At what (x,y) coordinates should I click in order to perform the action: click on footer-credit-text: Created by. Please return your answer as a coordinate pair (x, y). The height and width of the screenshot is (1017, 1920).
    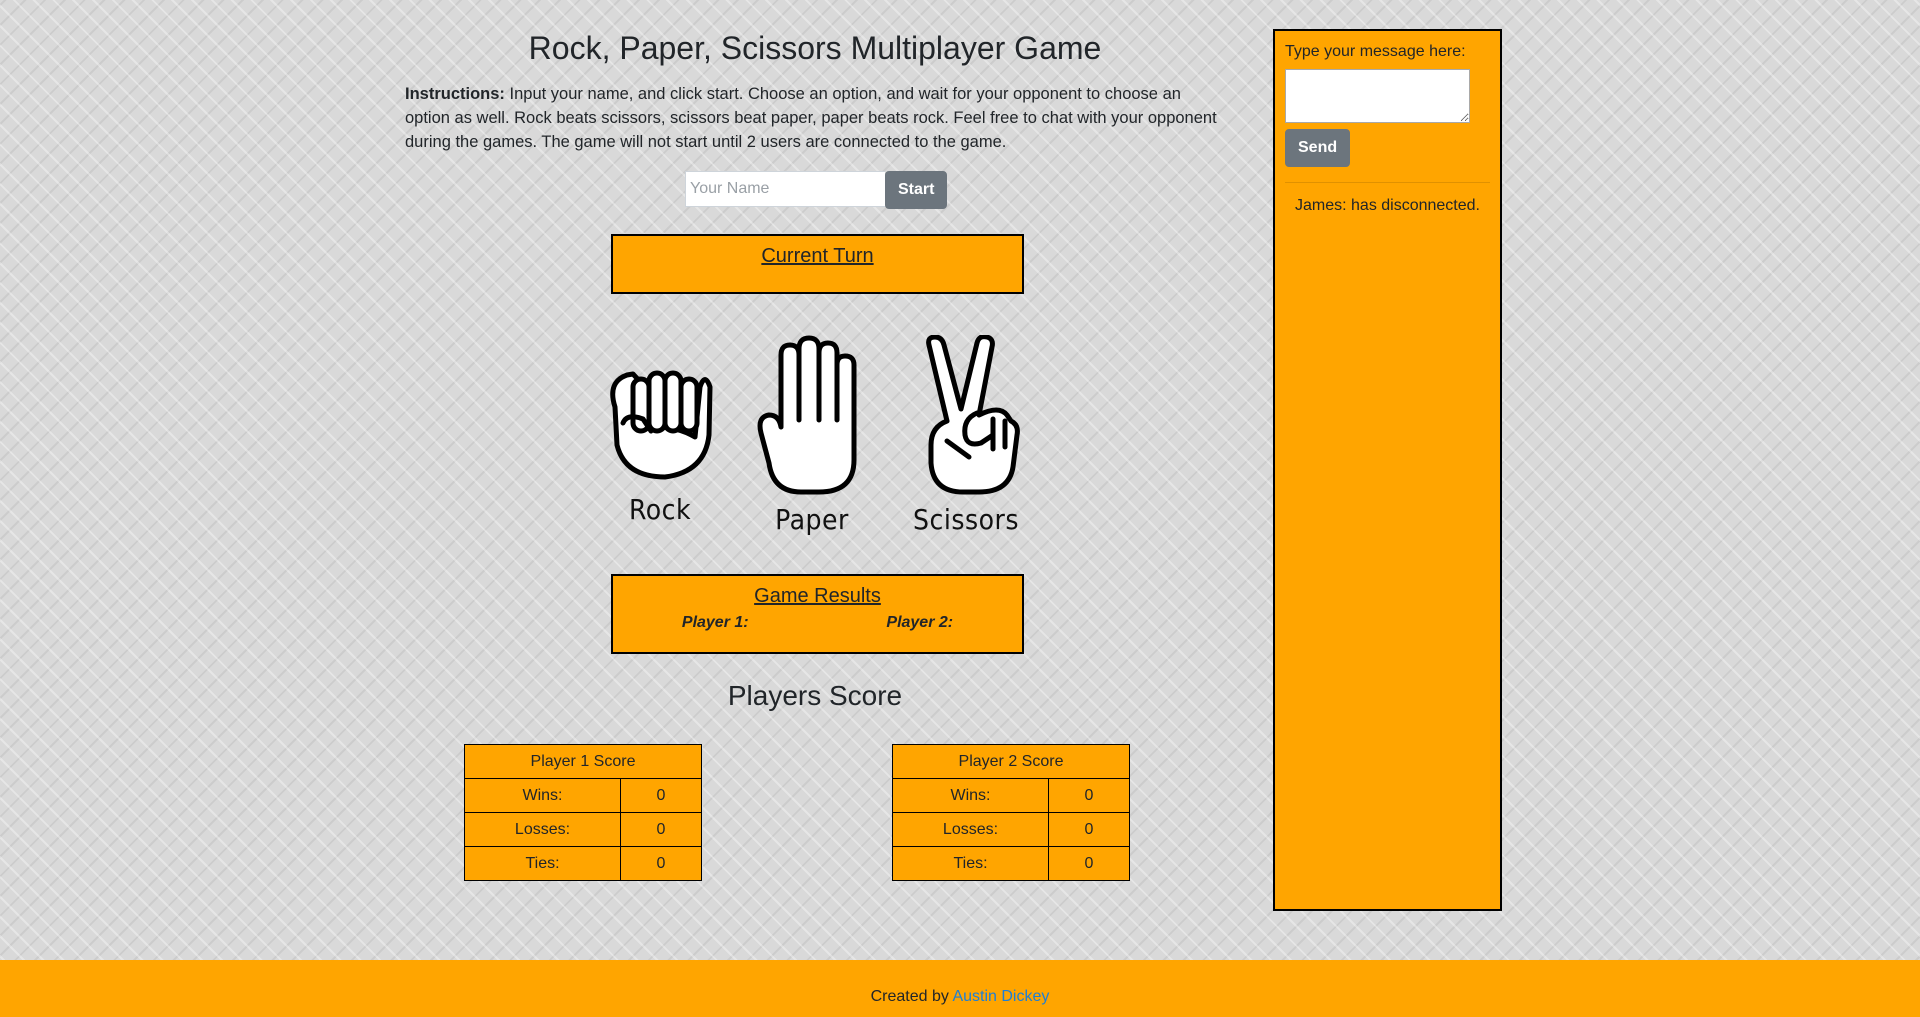
    Looking at the image, I should click on (911, 996).